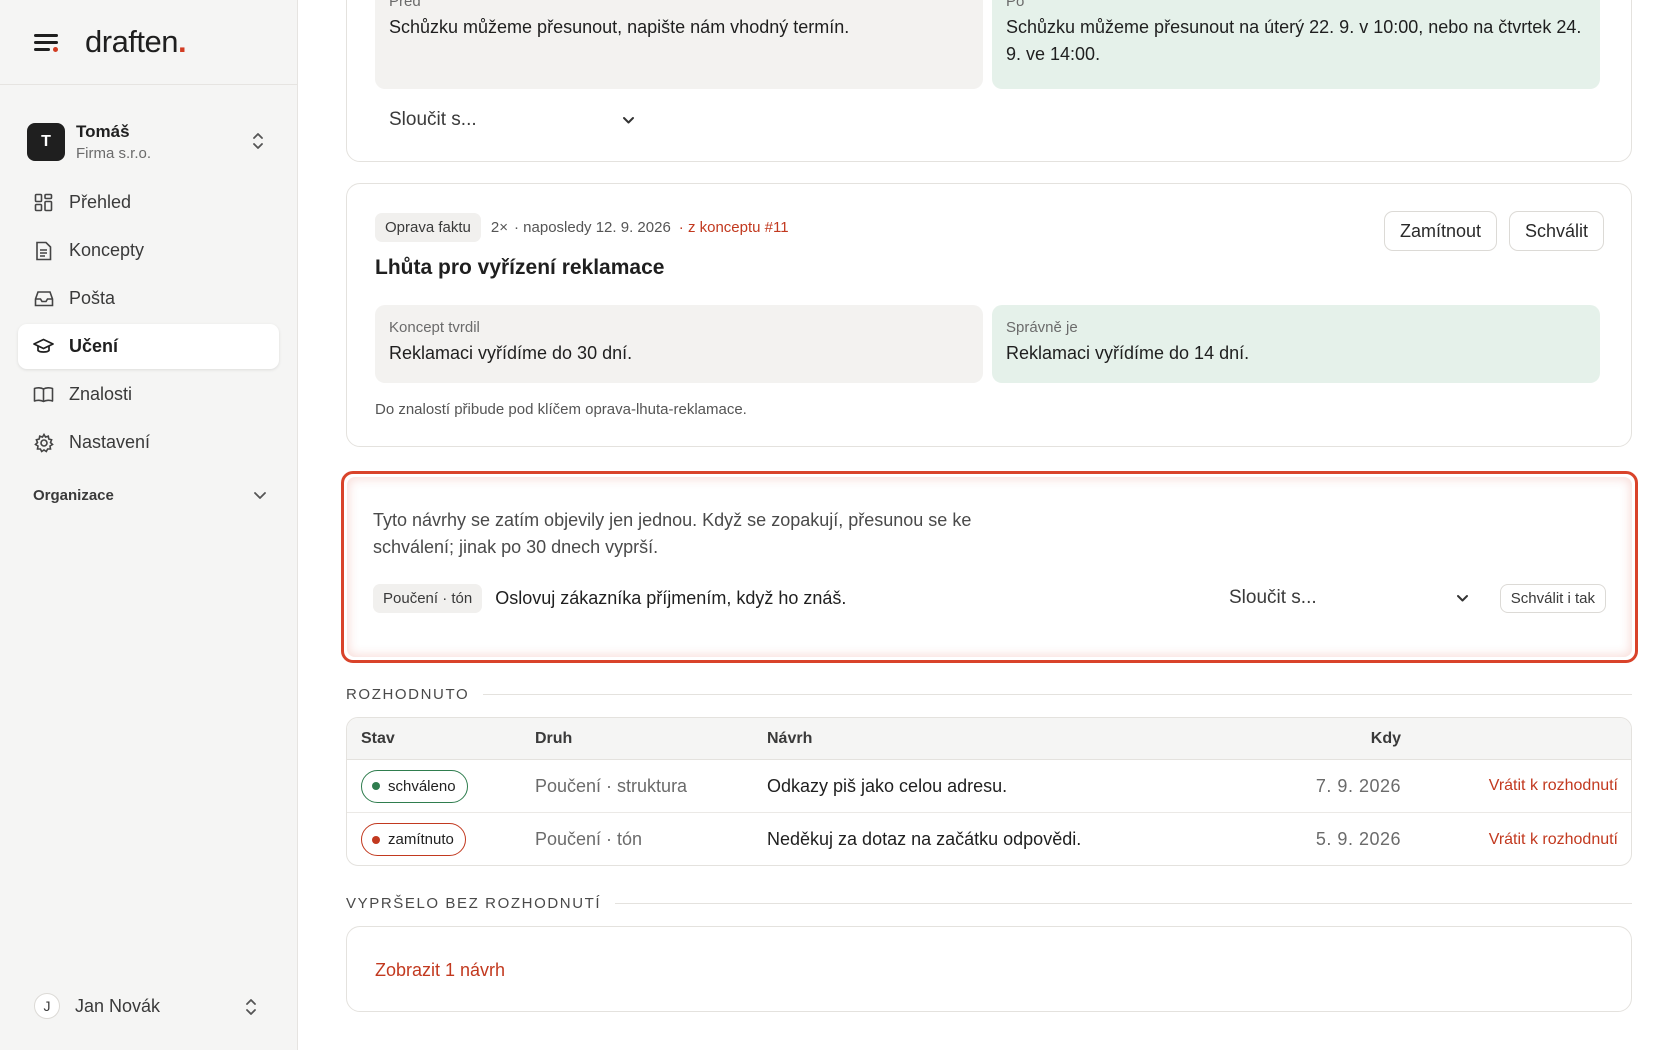  What do you see at coordinates (989, 969) in the screenshot?
I see `expired-card: Zobrazit 1 návrh` at bounding box center [989, 969].